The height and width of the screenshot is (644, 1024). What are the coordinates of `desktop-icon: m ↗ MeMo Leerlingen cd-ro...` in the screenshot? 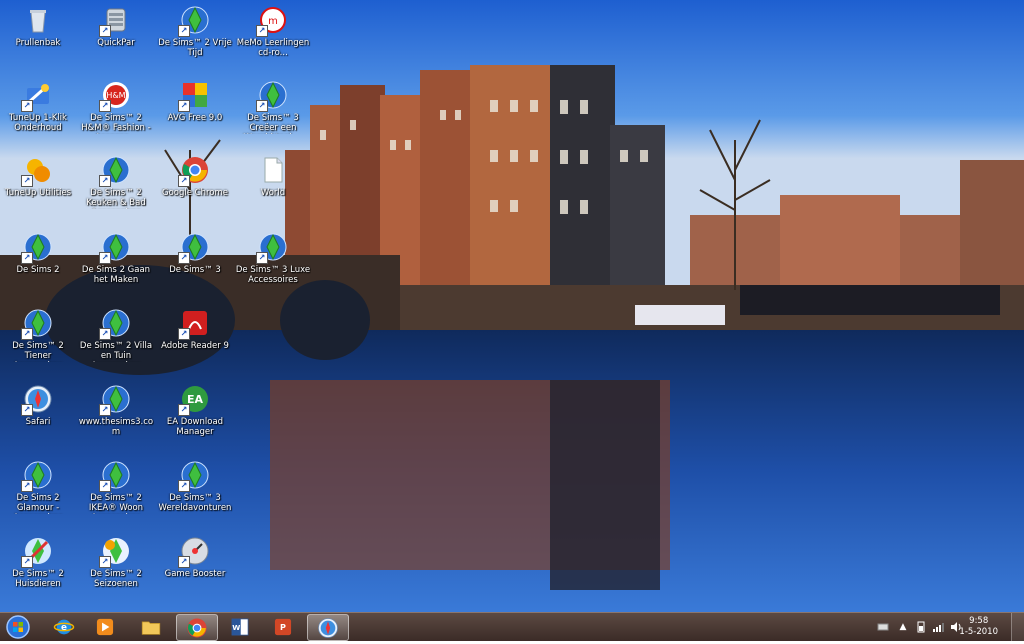 It's located at (273, 41).